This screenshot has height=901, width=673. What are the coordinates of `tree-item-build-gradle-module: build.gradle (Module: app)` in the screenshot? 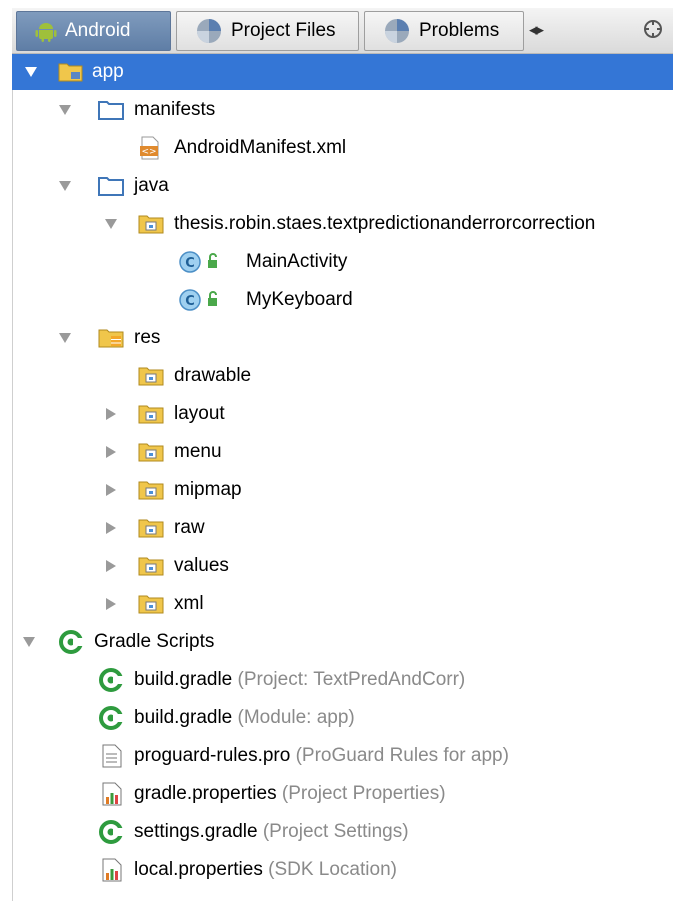 It's located at (342, 718).